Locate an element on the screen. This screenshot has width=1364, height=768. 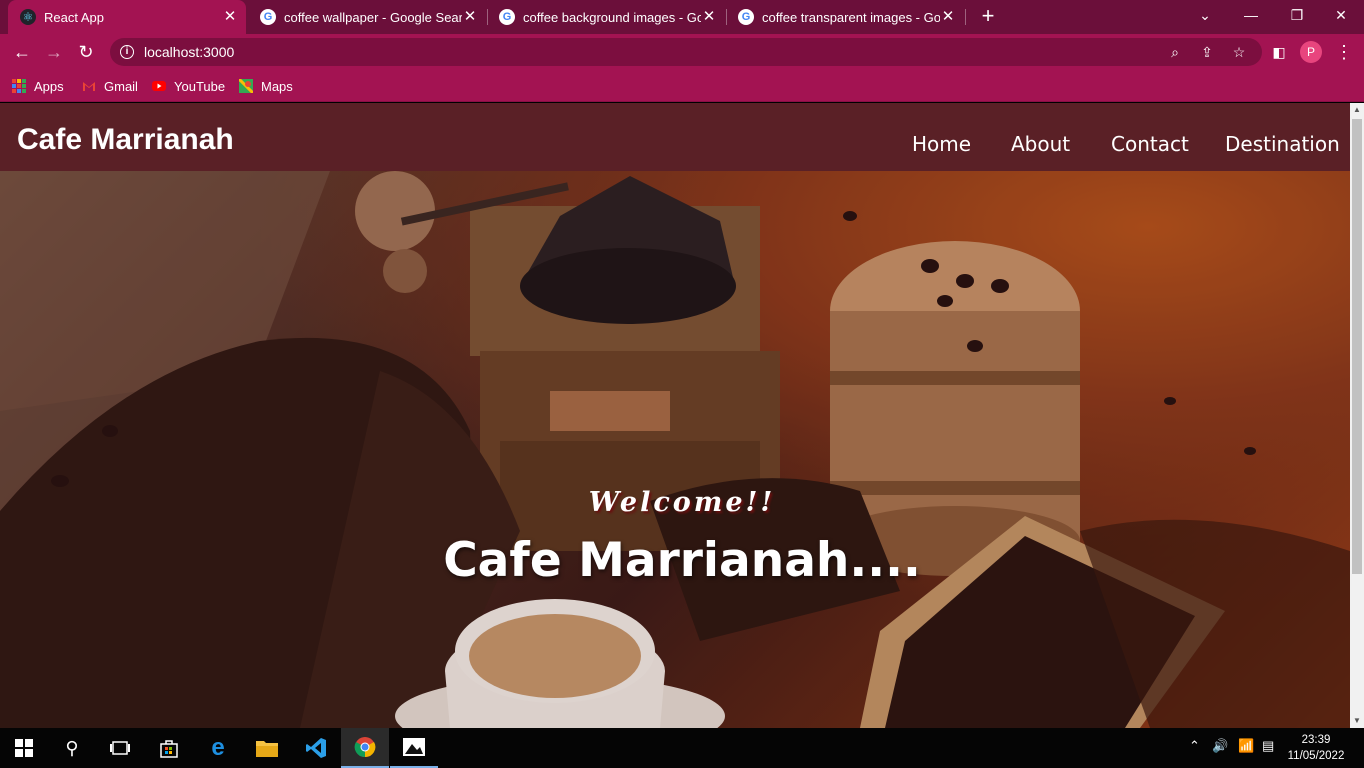
start-button is located at coordinates (24, 748).